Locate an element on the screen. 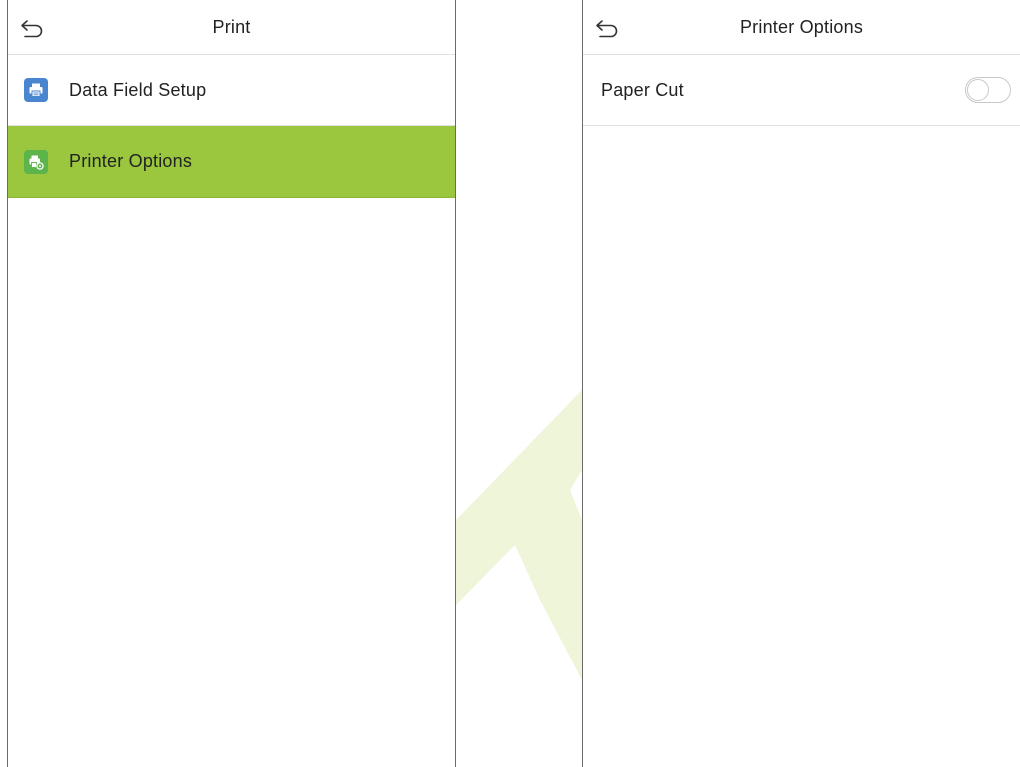 This screenshot has height=767, width=1020. menu-item-printer-options: Printer Options is located at coordinates (231, 162).